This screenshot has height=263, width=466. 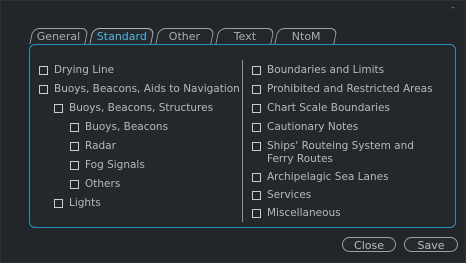 I want to click on tab-text: Text, so click(x=245, y=36).